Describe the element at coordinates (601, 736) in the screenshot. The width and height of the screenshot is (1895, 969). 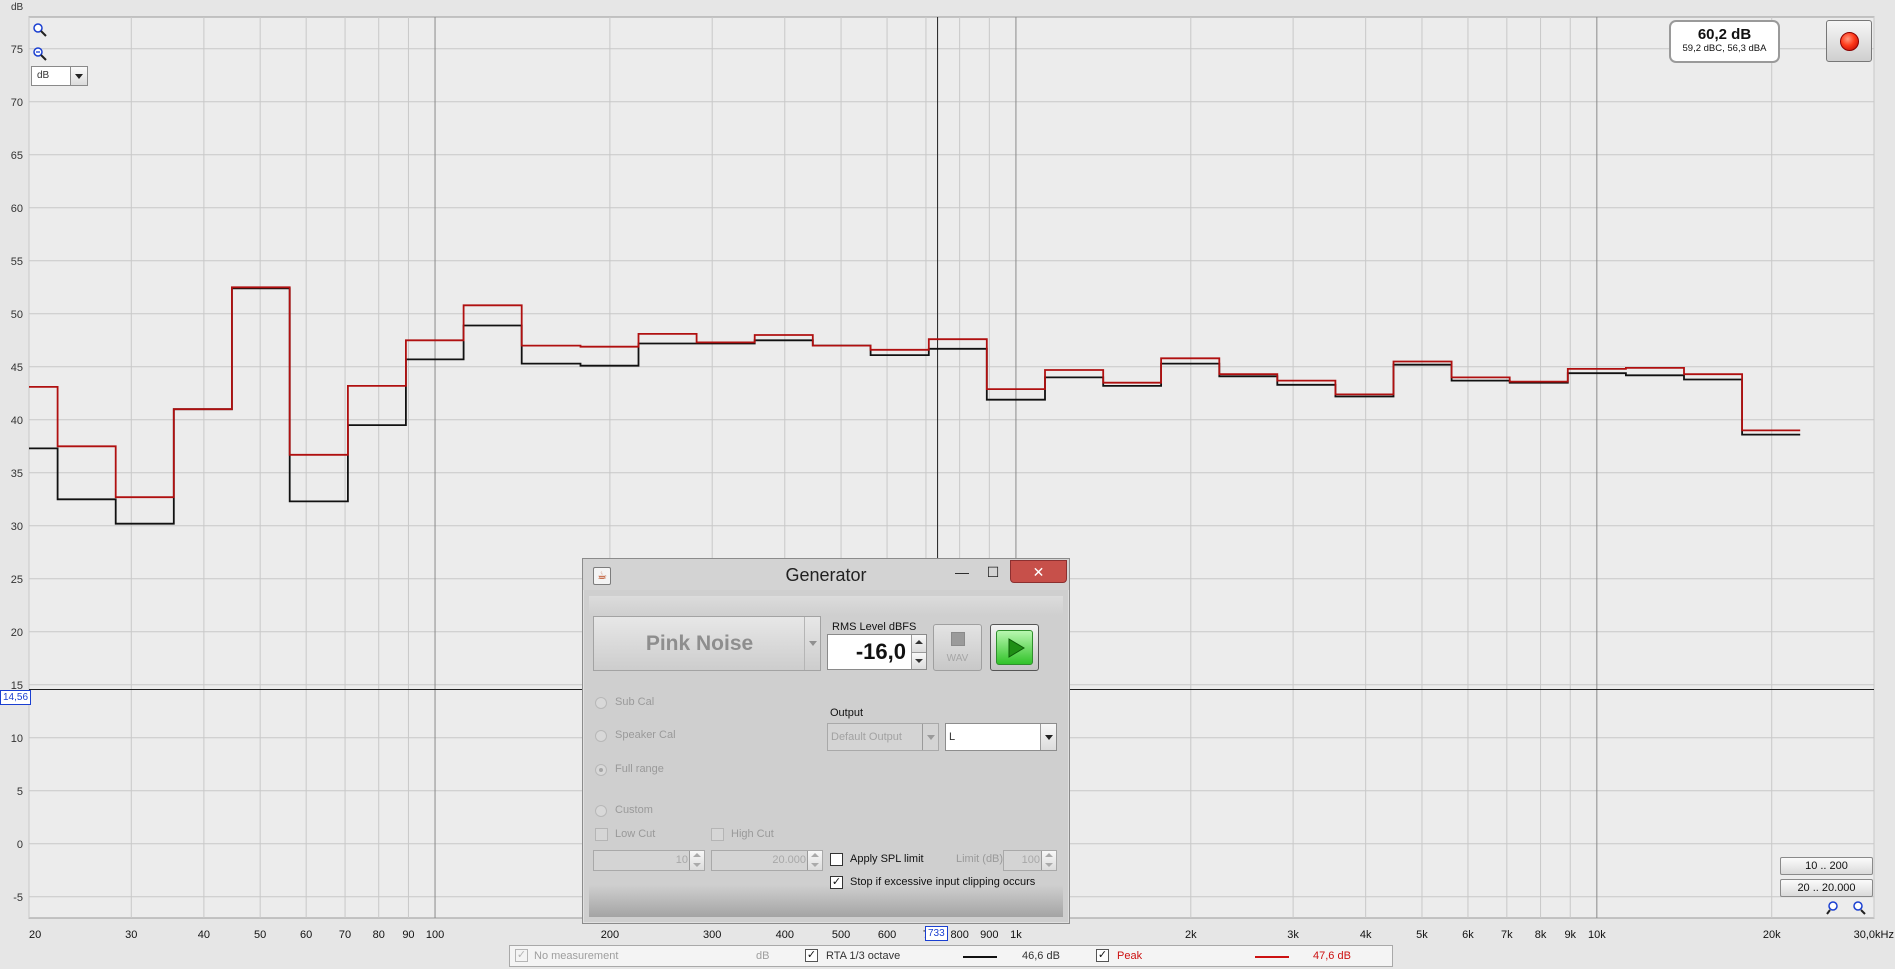
I see `radio-speaker-cal` at that location.